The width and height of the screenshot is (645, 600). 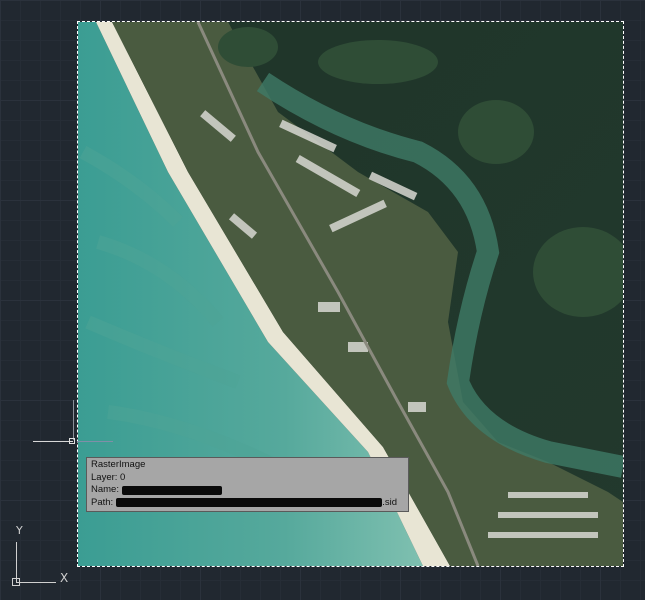 I want to click on tooltip-name: Name:, so click(x=247, y=490).